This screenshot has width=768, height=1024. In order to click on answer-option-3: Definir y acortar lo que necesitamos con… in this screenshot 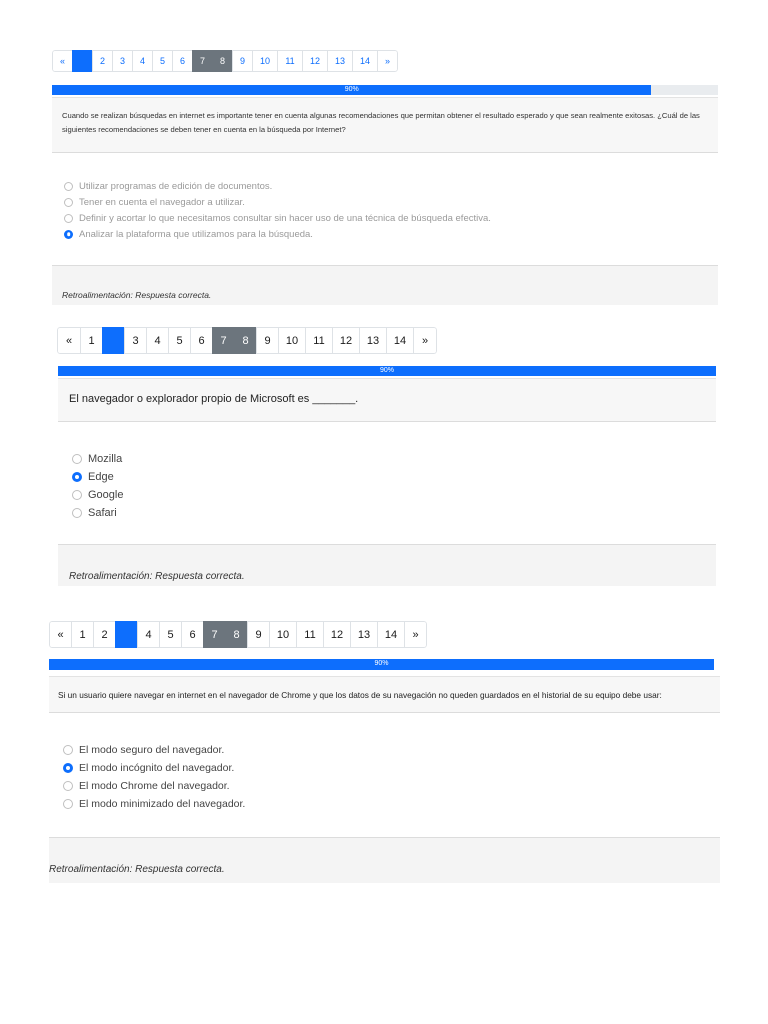, I will do `click(277, 218)`.